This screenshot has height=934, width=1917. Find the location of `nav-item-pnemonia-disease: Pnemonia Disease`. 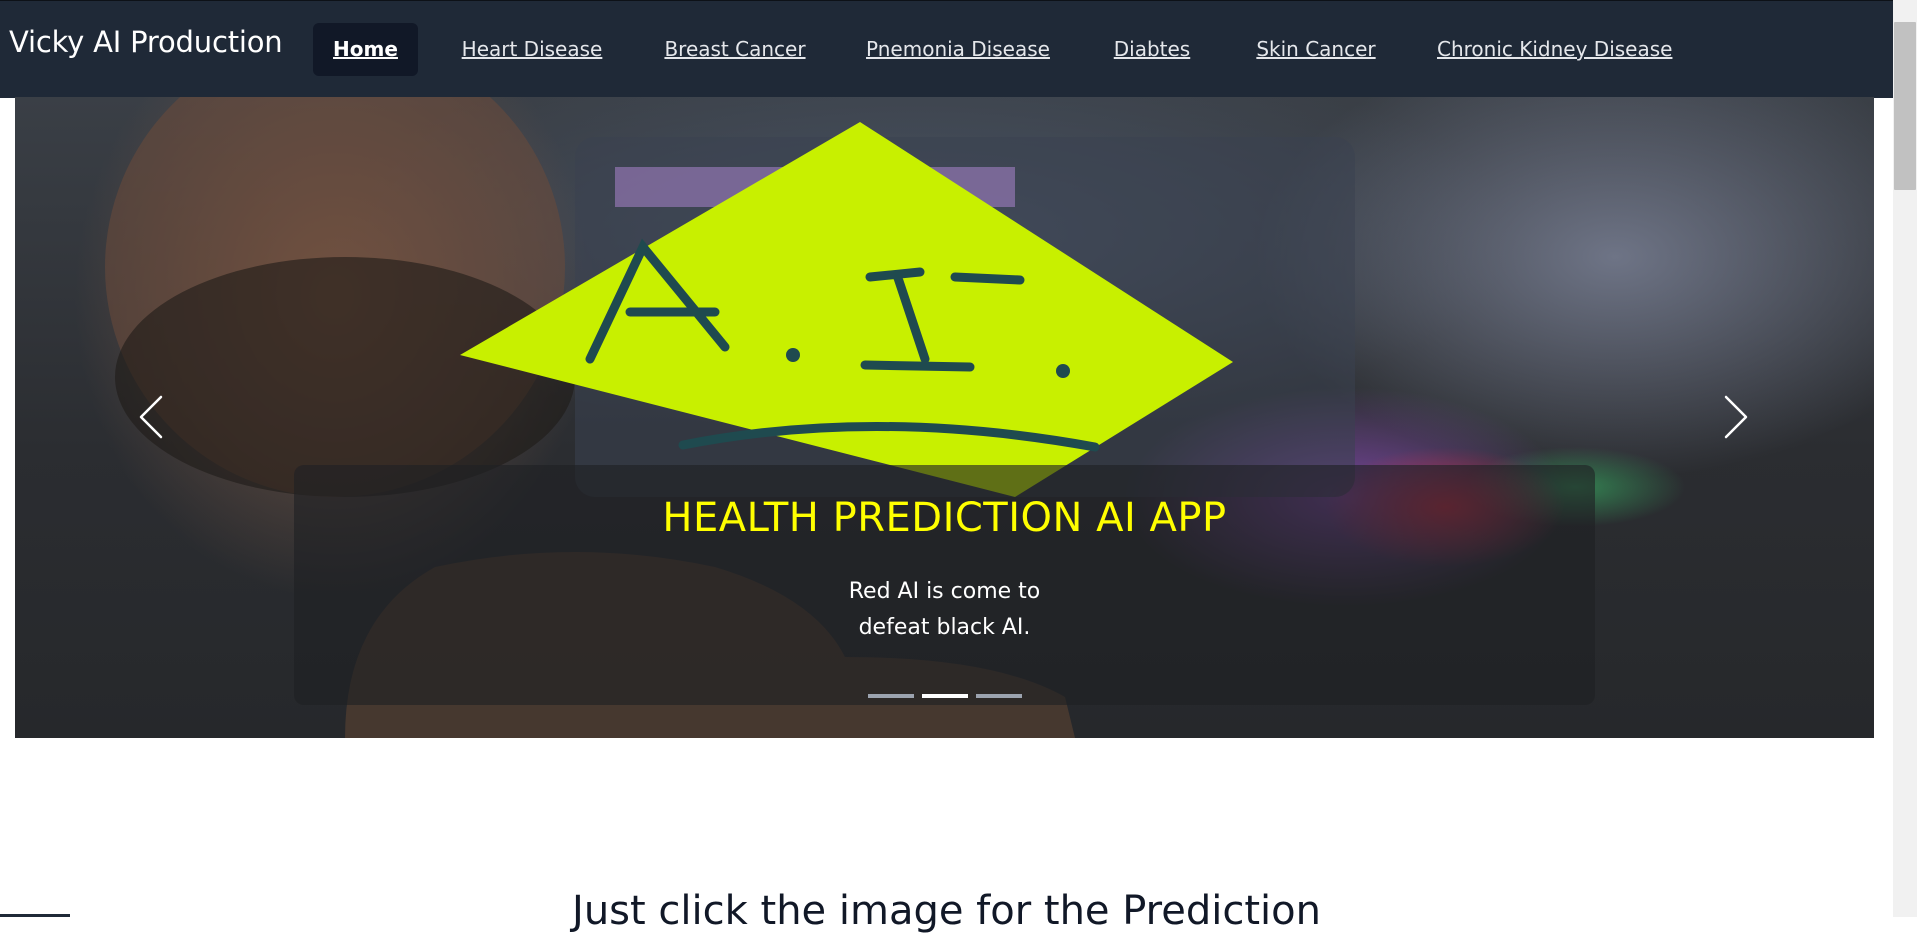

nav-item-pnemonia-disease: Pnemonia Disease is located at coordinates (958, 49).